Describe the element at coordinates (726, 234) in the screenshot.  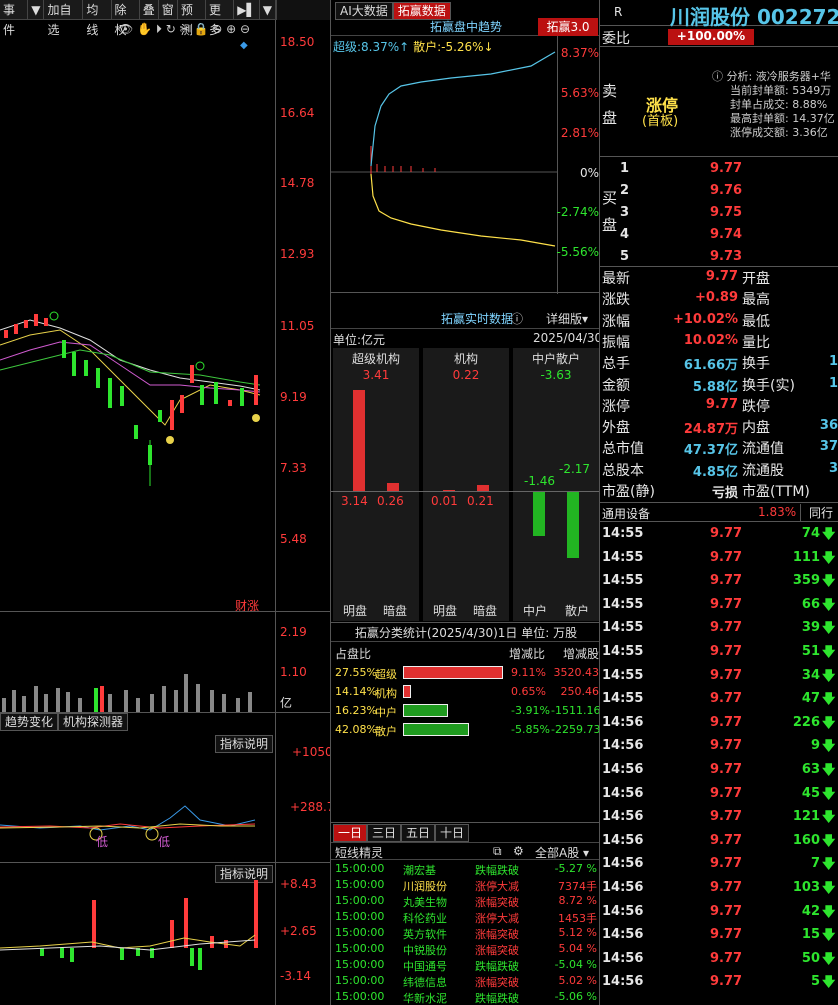
I see `bid-price: 9.74` at that location.